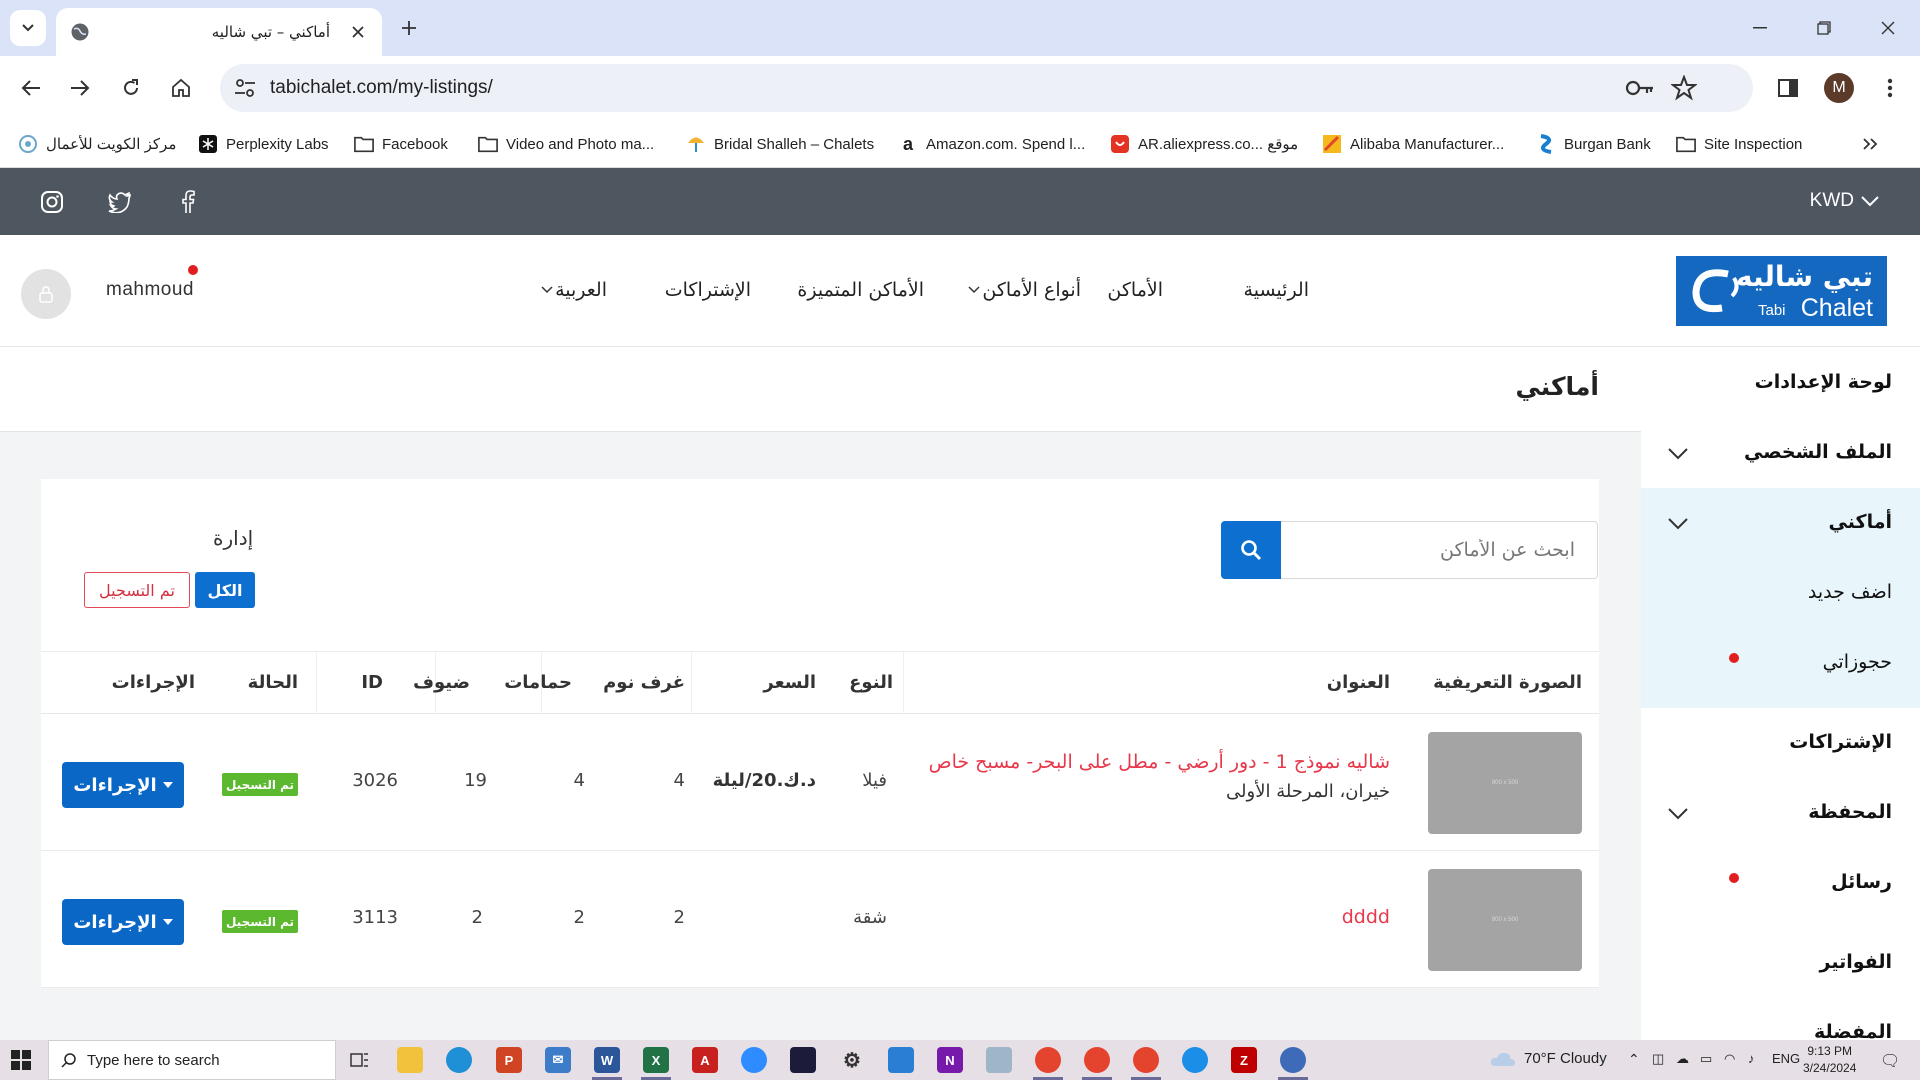 This screenshot has width=1920, height=1080. I want to click on avatar, so click(46, 294).